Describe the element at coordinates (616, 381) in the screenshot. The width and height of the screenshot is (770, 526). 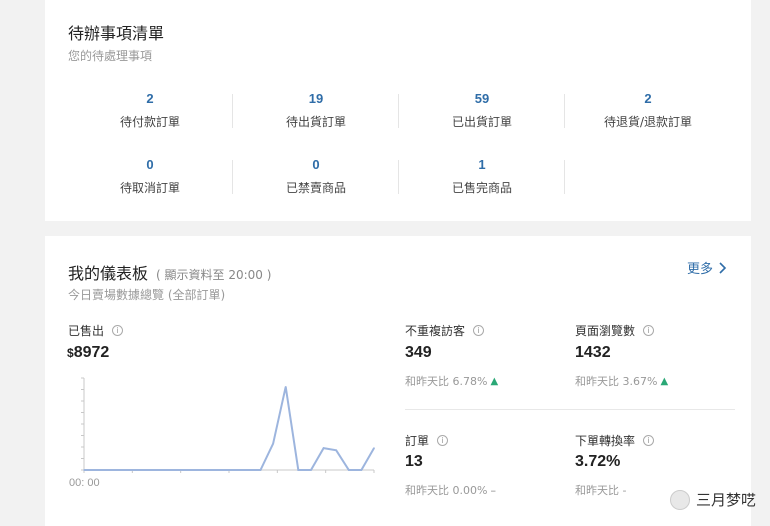
I see `compare-text: 和昨天比 3.67%` at that location.